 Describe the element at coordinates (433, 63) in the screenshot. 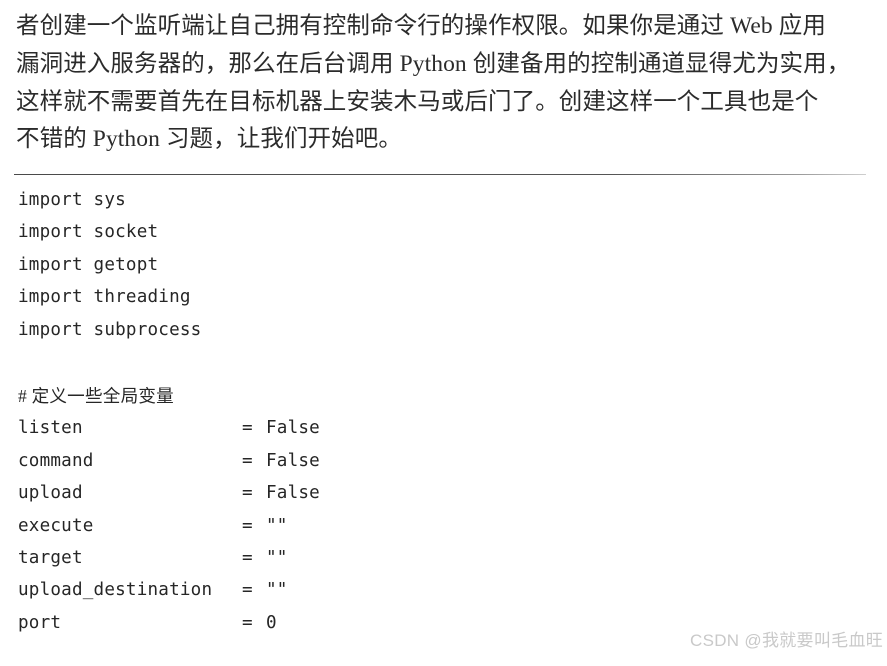

I see `paragraph-line: 漏洞进入服务器的，那么在后台调用 Python 创建备用的控制通道显得尤为实用，` at that location.